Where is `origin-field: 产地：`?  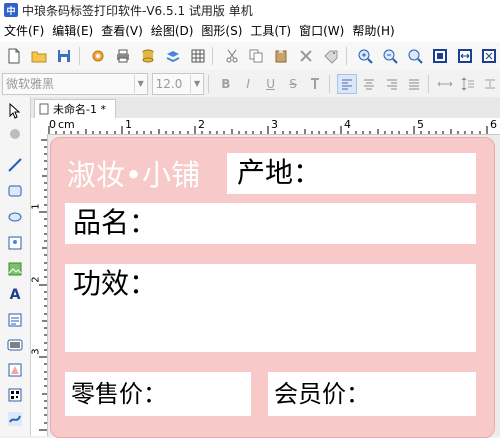
origin-field: 产地： is located at coordinates (351, 173).